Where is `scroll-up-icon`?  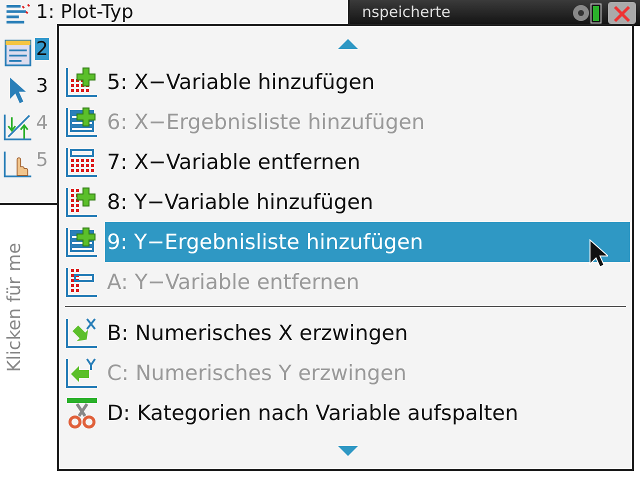 scroll-up-icon is located at coordinates (348, 44).